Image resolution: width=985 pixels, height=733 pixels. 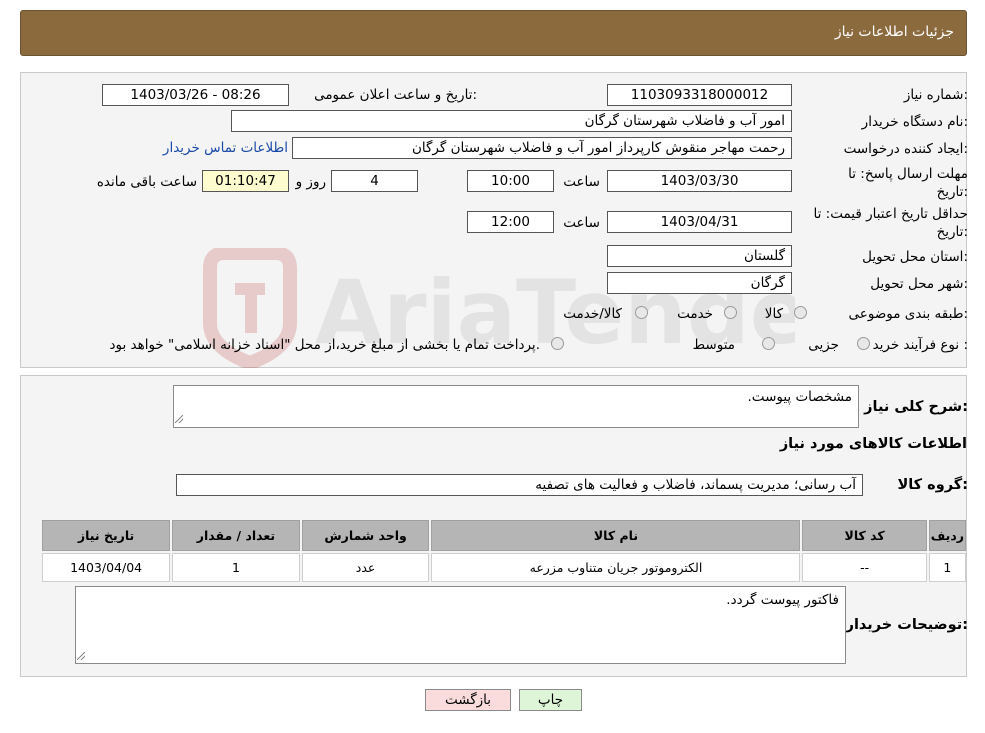 What do you see at coordinates (236, 535) in the screenshot?
I see `col-quantity: تعداد / مقدار` at bounding box center [236, 535].